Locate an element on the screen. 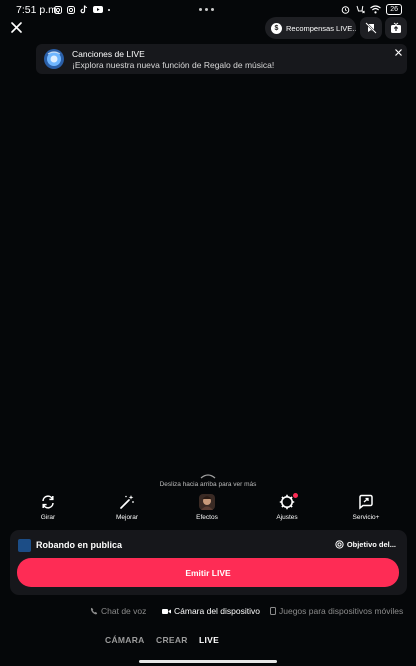  bottom-tabs: CÁMARA CREAR LIVE is located at coordinates (208, 641).